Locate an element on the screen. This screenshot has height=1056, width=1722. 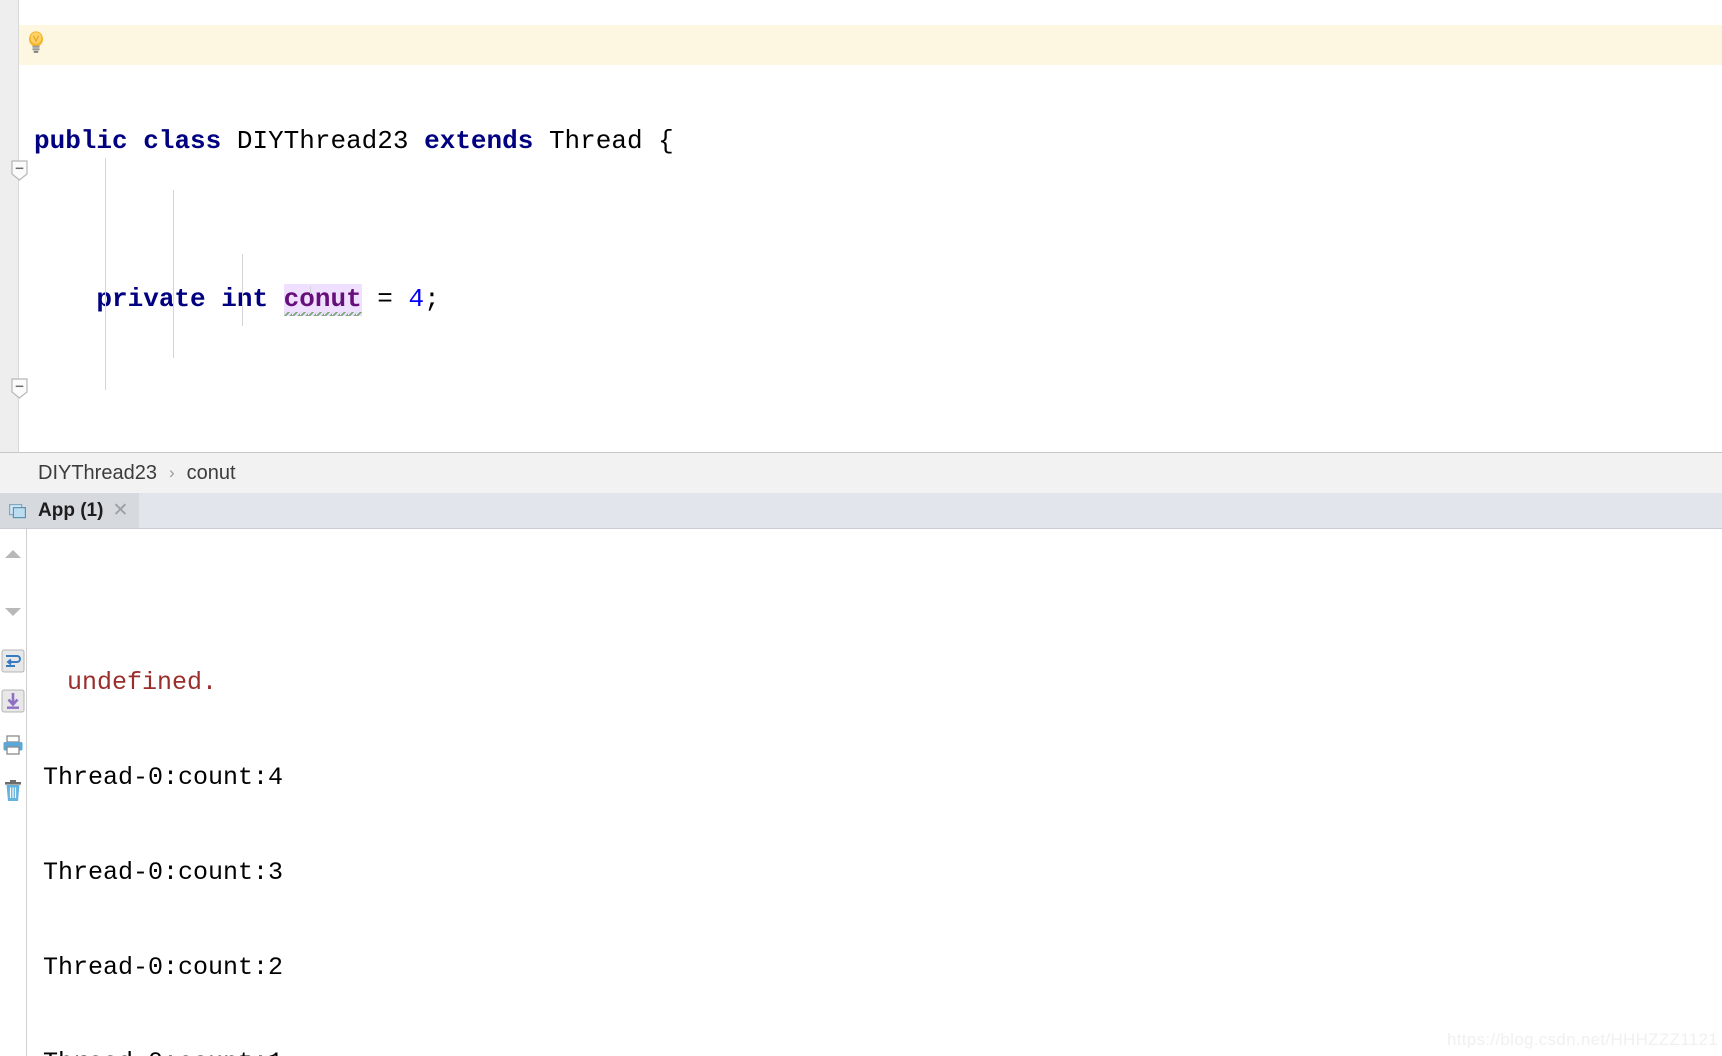
console-line: undefined. is located at coordinates (142, 683).